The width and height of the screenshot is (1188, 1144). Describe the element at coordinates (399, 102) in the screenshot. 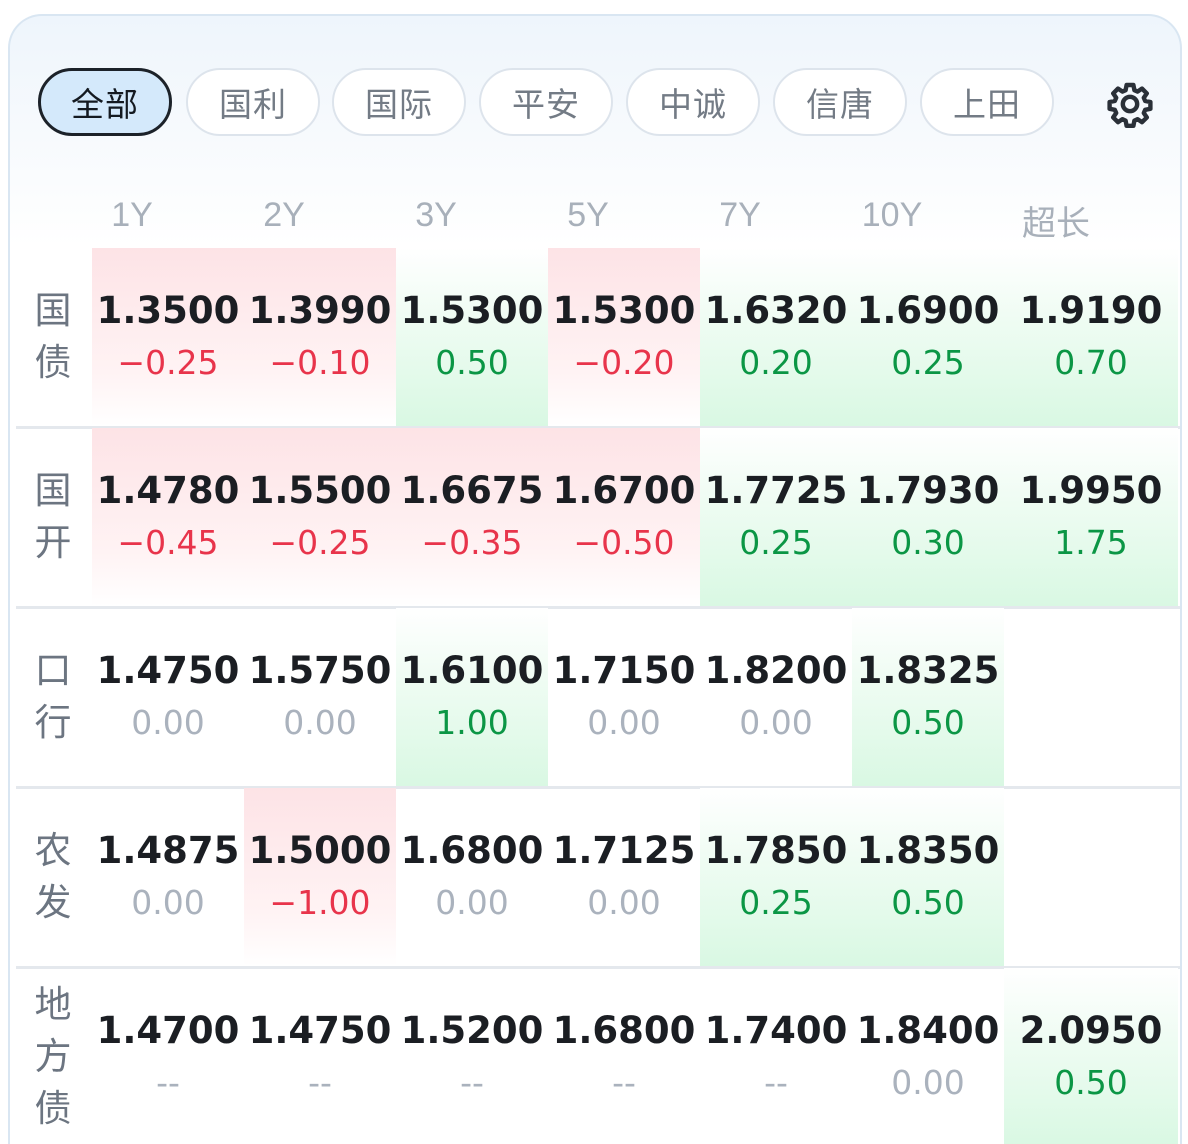

I see `tab-guoji: 国际` at that location.